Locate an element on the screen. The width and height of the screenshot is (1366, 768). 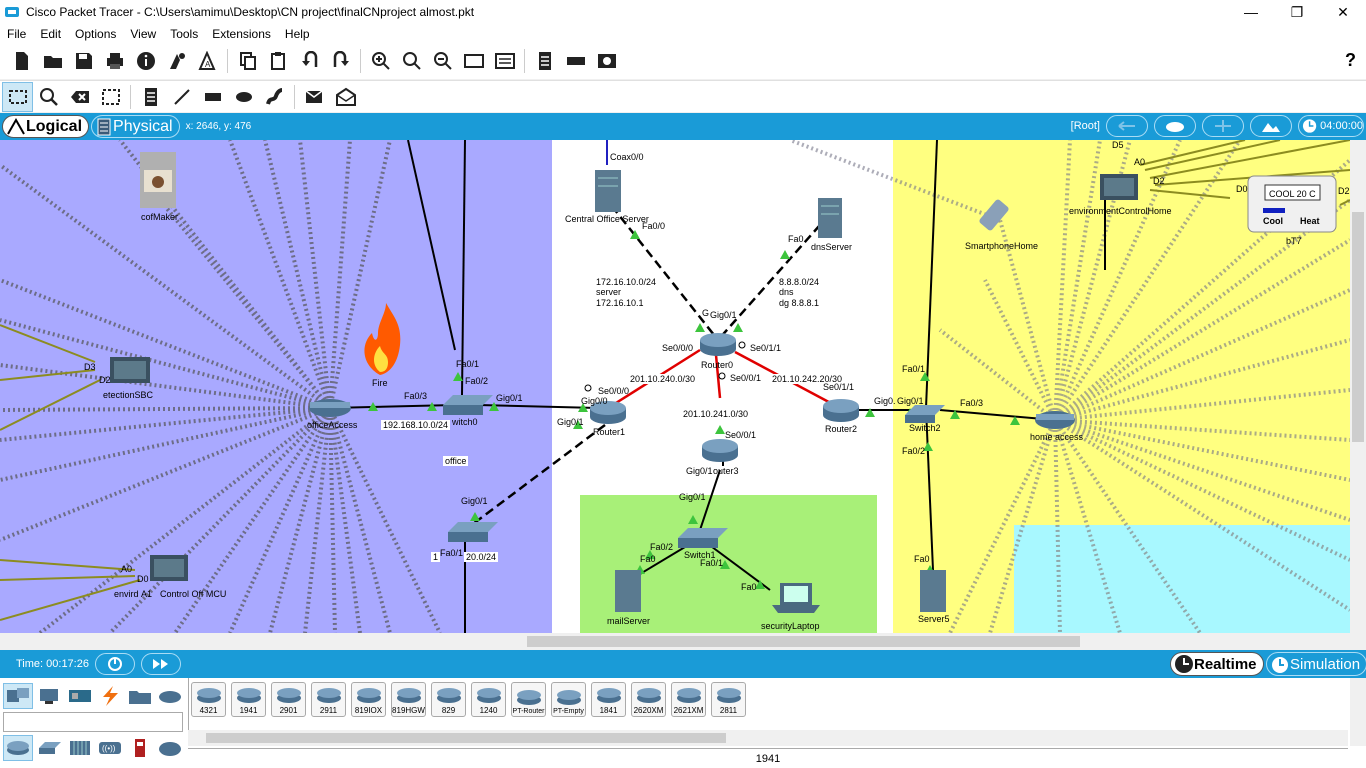
port-label: Gig0. is located at coordinates (885, 401).